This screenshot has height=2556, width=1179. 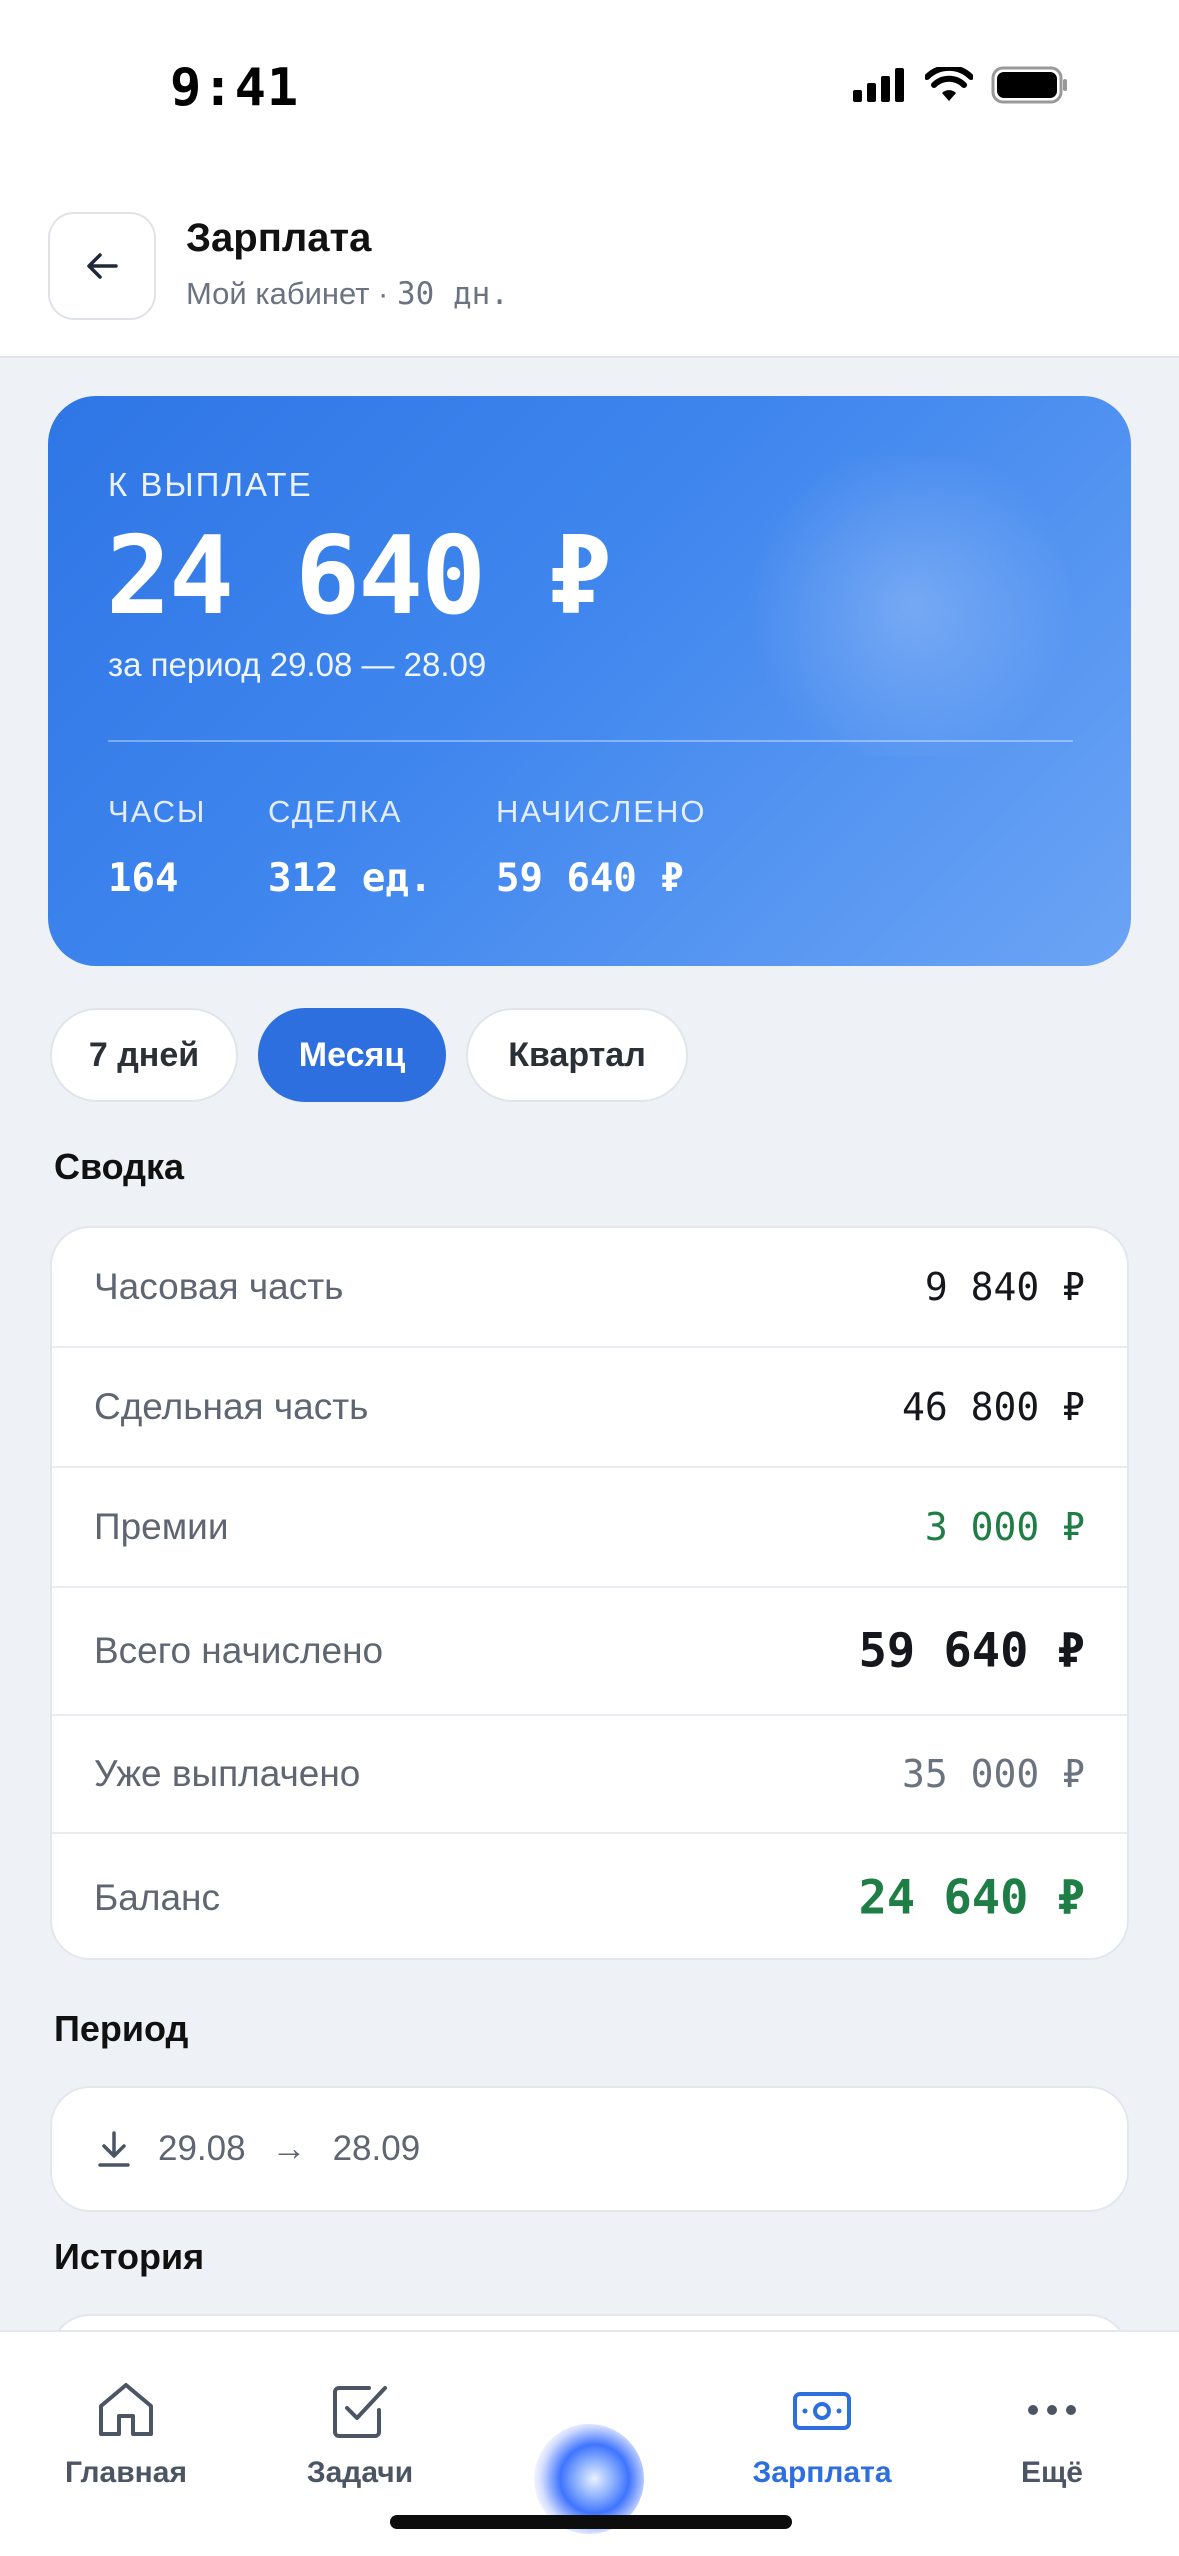 What do you see at coordinates (350, 847) in the screenshot?
I see `stat-piecework: СДЕЛКА 312 ед.` at bounding box center [350, 847].